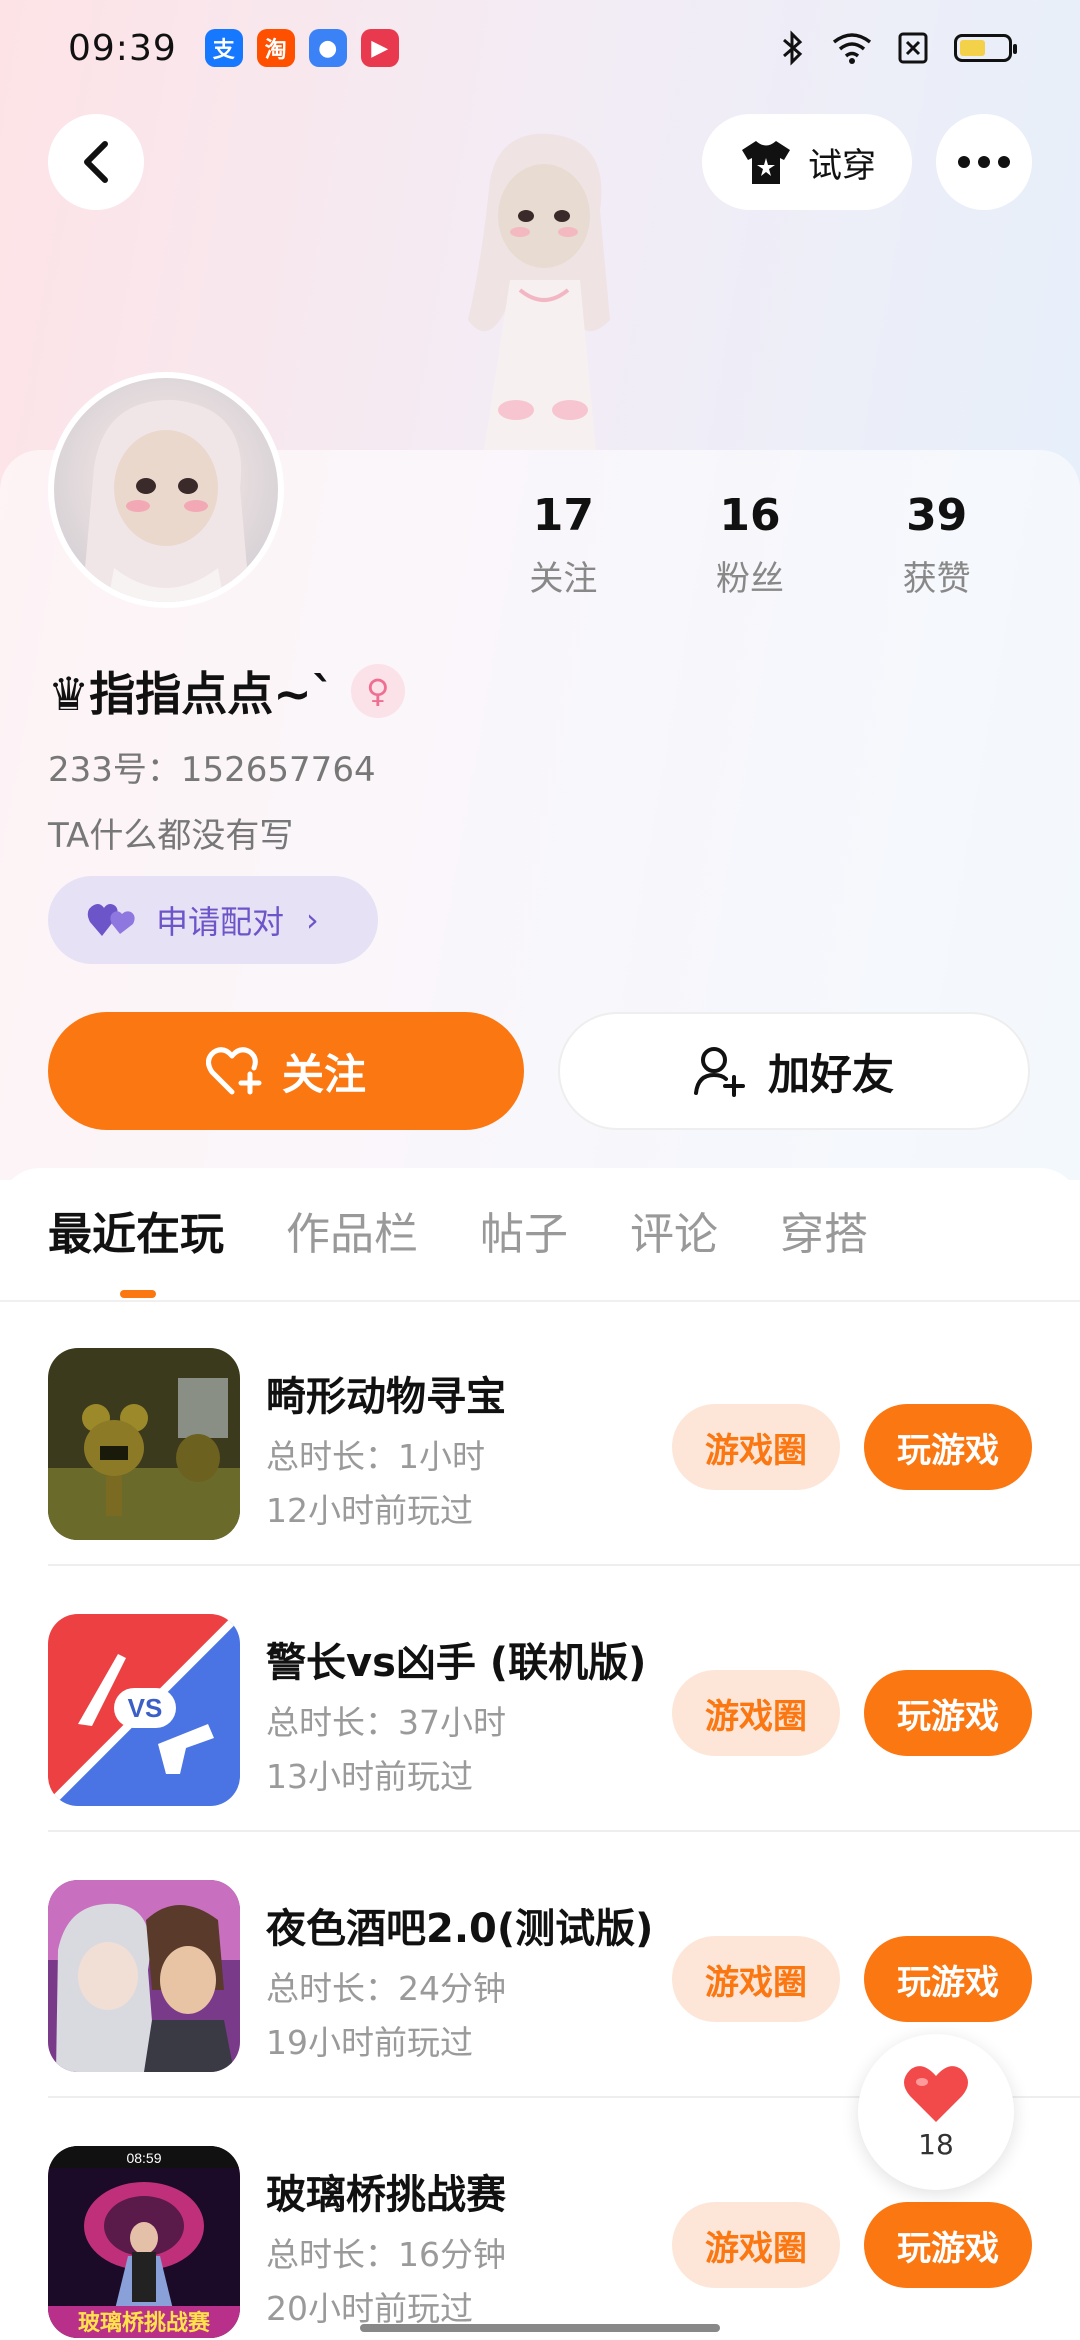 Image resolution: width=1080 pixels, height=2340 pixels. Describe the element at coordinates (539, 291) in the screenshot. I see `avatar-character-figure` at that location.